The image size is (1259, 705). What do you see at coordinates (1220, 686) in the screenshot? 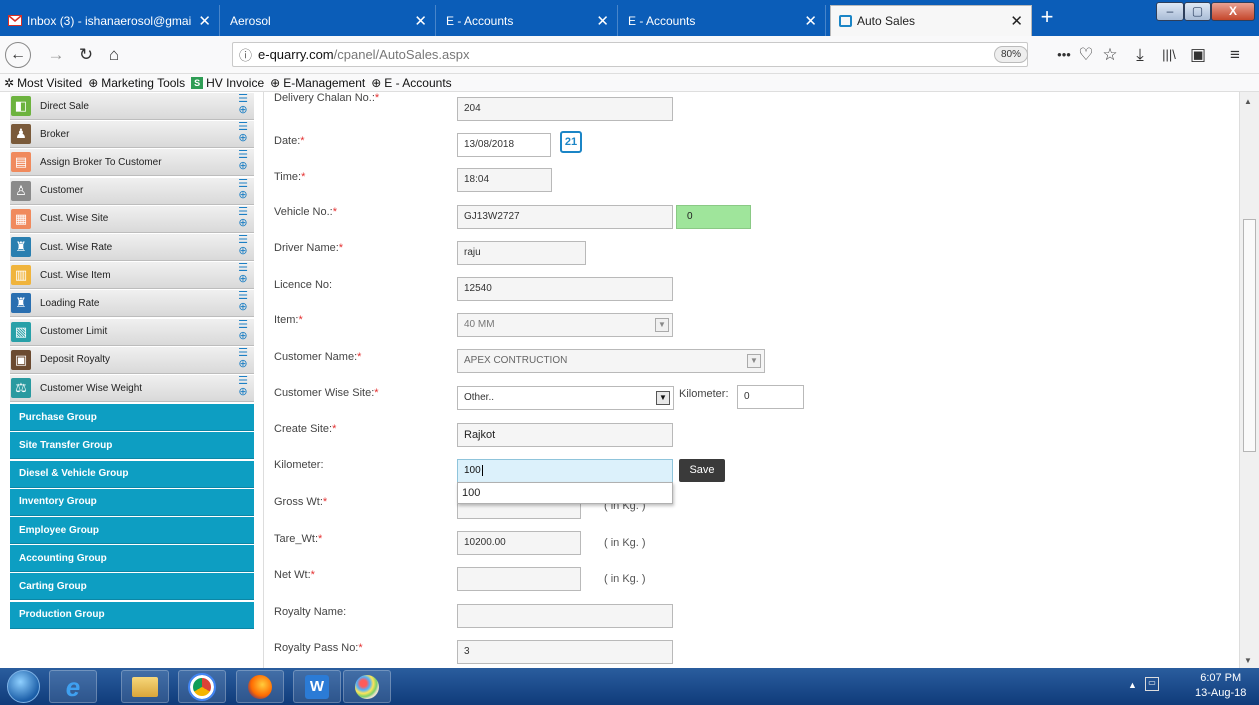
I see `system-clock: 6:07 PM 13-Aug-18` at bounding box center [1220, 686].